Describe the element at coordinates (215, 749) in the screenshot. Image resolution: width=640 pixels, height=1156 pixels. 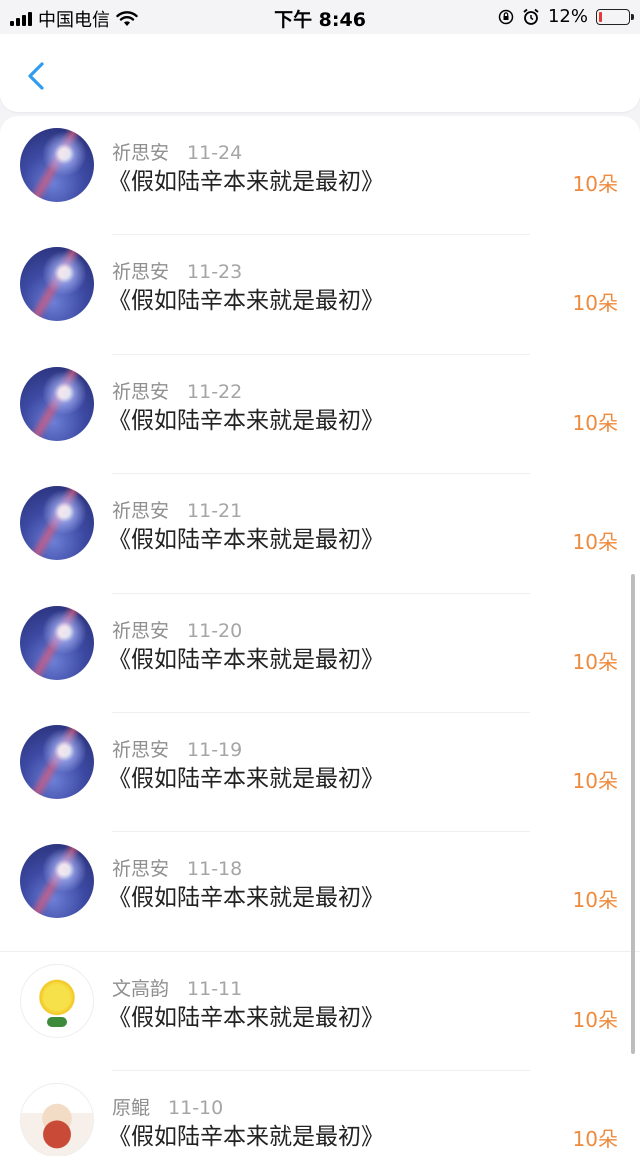
I see `item-date: 11-19` at that location.